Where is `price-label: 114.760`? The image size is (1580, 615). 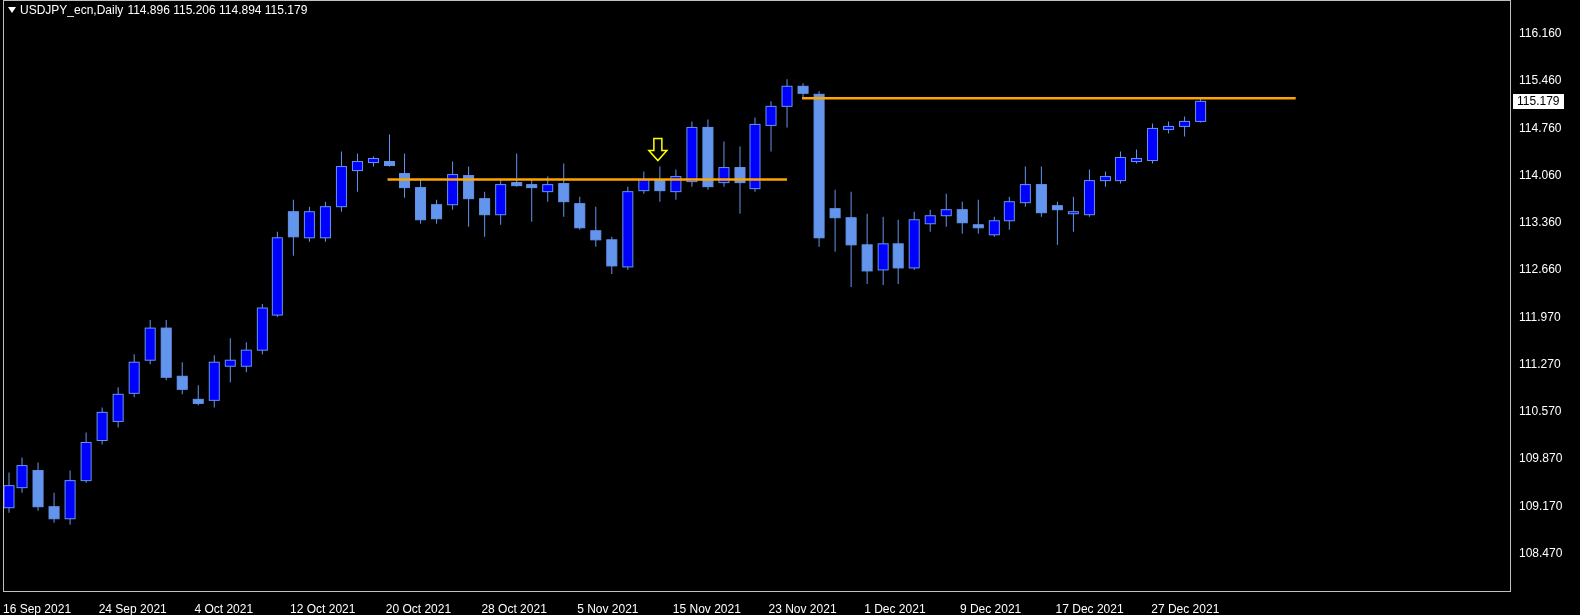
price-label: 114.760 is located at coordinates (1540, 127).